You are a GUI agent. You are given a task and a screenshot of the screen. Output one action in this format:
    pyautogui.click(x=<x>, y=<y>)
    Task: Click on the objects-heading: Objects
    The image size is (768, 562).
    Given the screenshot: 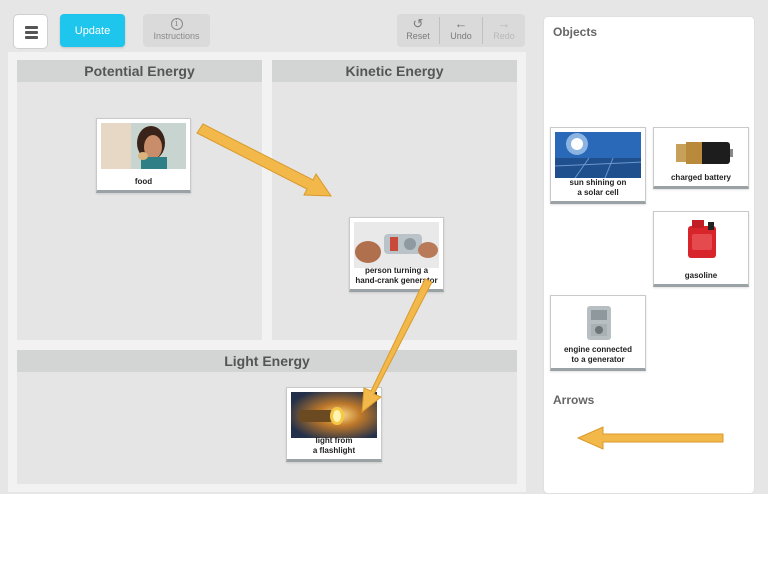 What is the action you would take?
    pyautogui.click(x=575, y=32)
    